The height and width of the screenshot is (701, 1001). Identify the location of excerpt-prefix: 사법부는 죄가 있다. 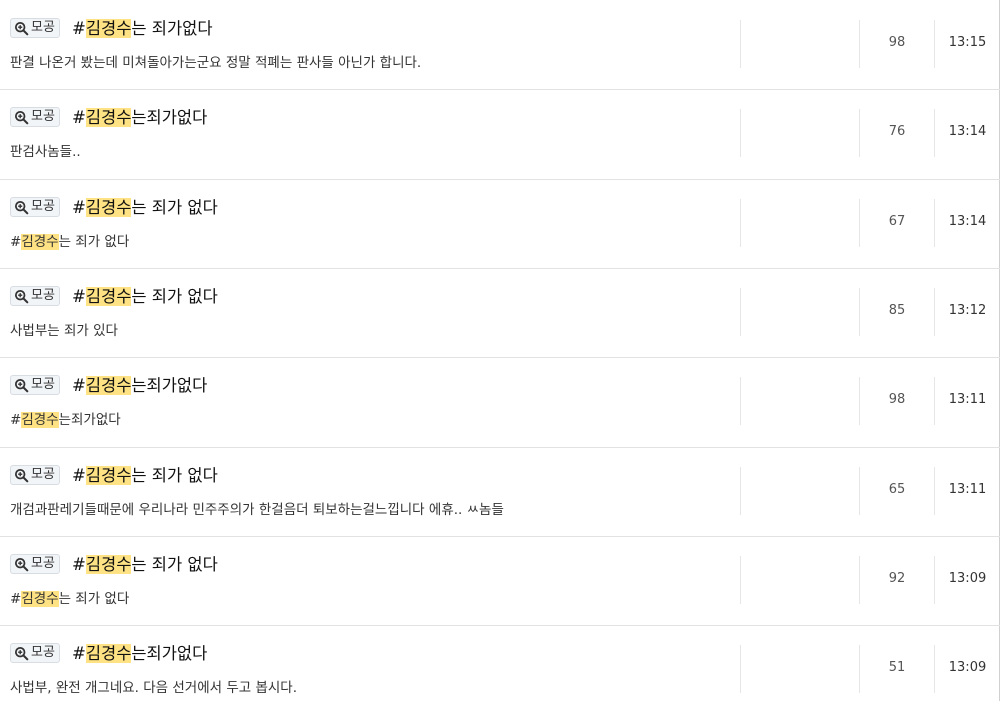
(64, 331).